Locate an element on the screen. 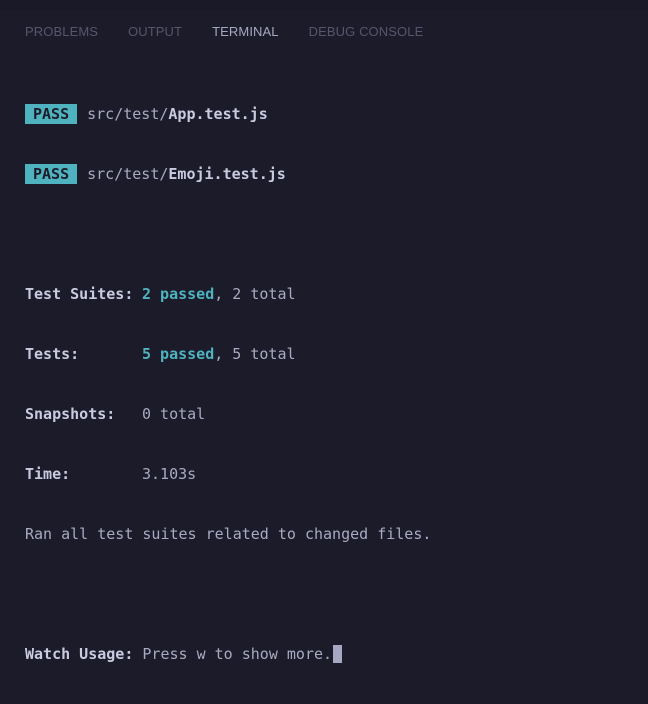  tests-passed: 5 passed is located at coordinates (178, 354).